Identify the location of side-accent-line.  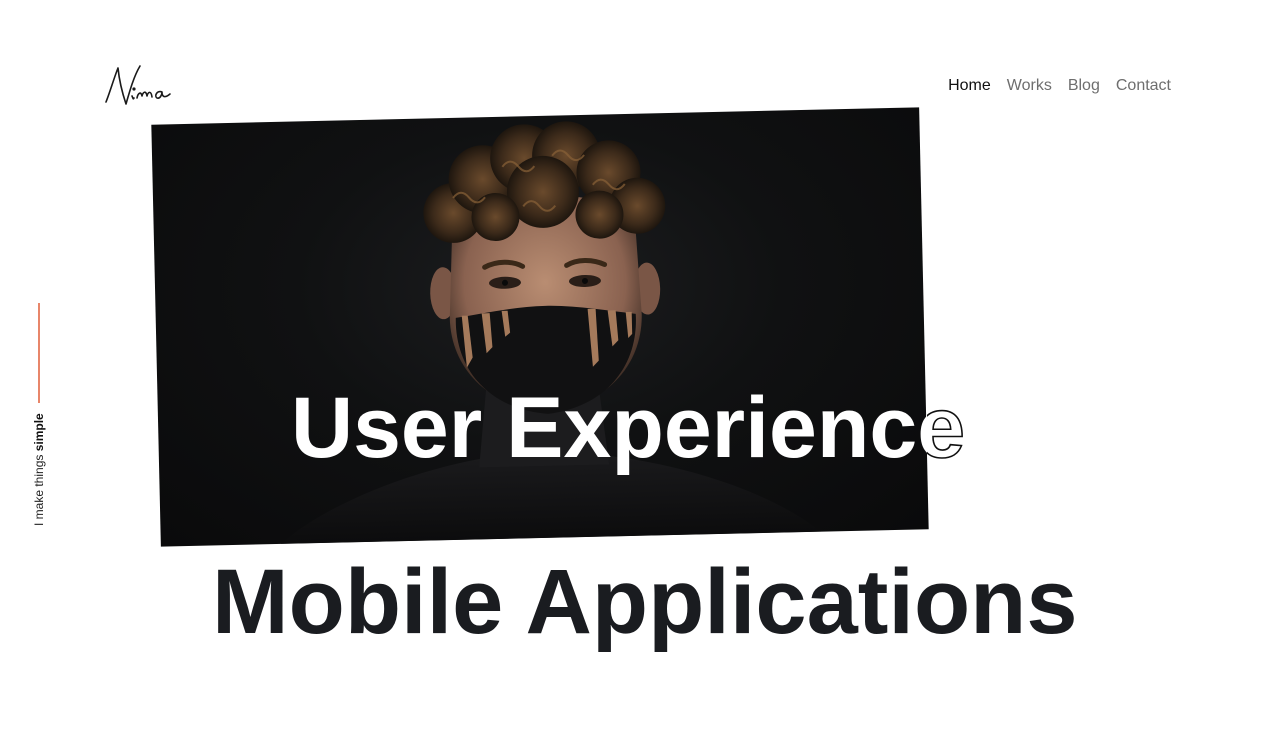
(39, 353).